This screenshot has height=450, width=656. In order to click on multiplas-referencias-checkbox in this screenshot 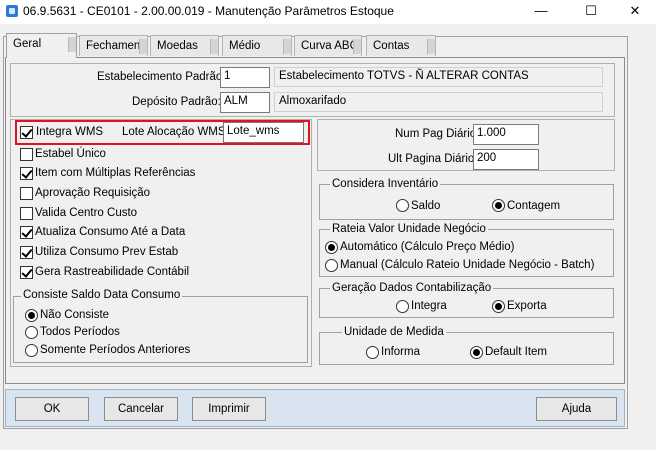, I will do `click(26, 173)`.